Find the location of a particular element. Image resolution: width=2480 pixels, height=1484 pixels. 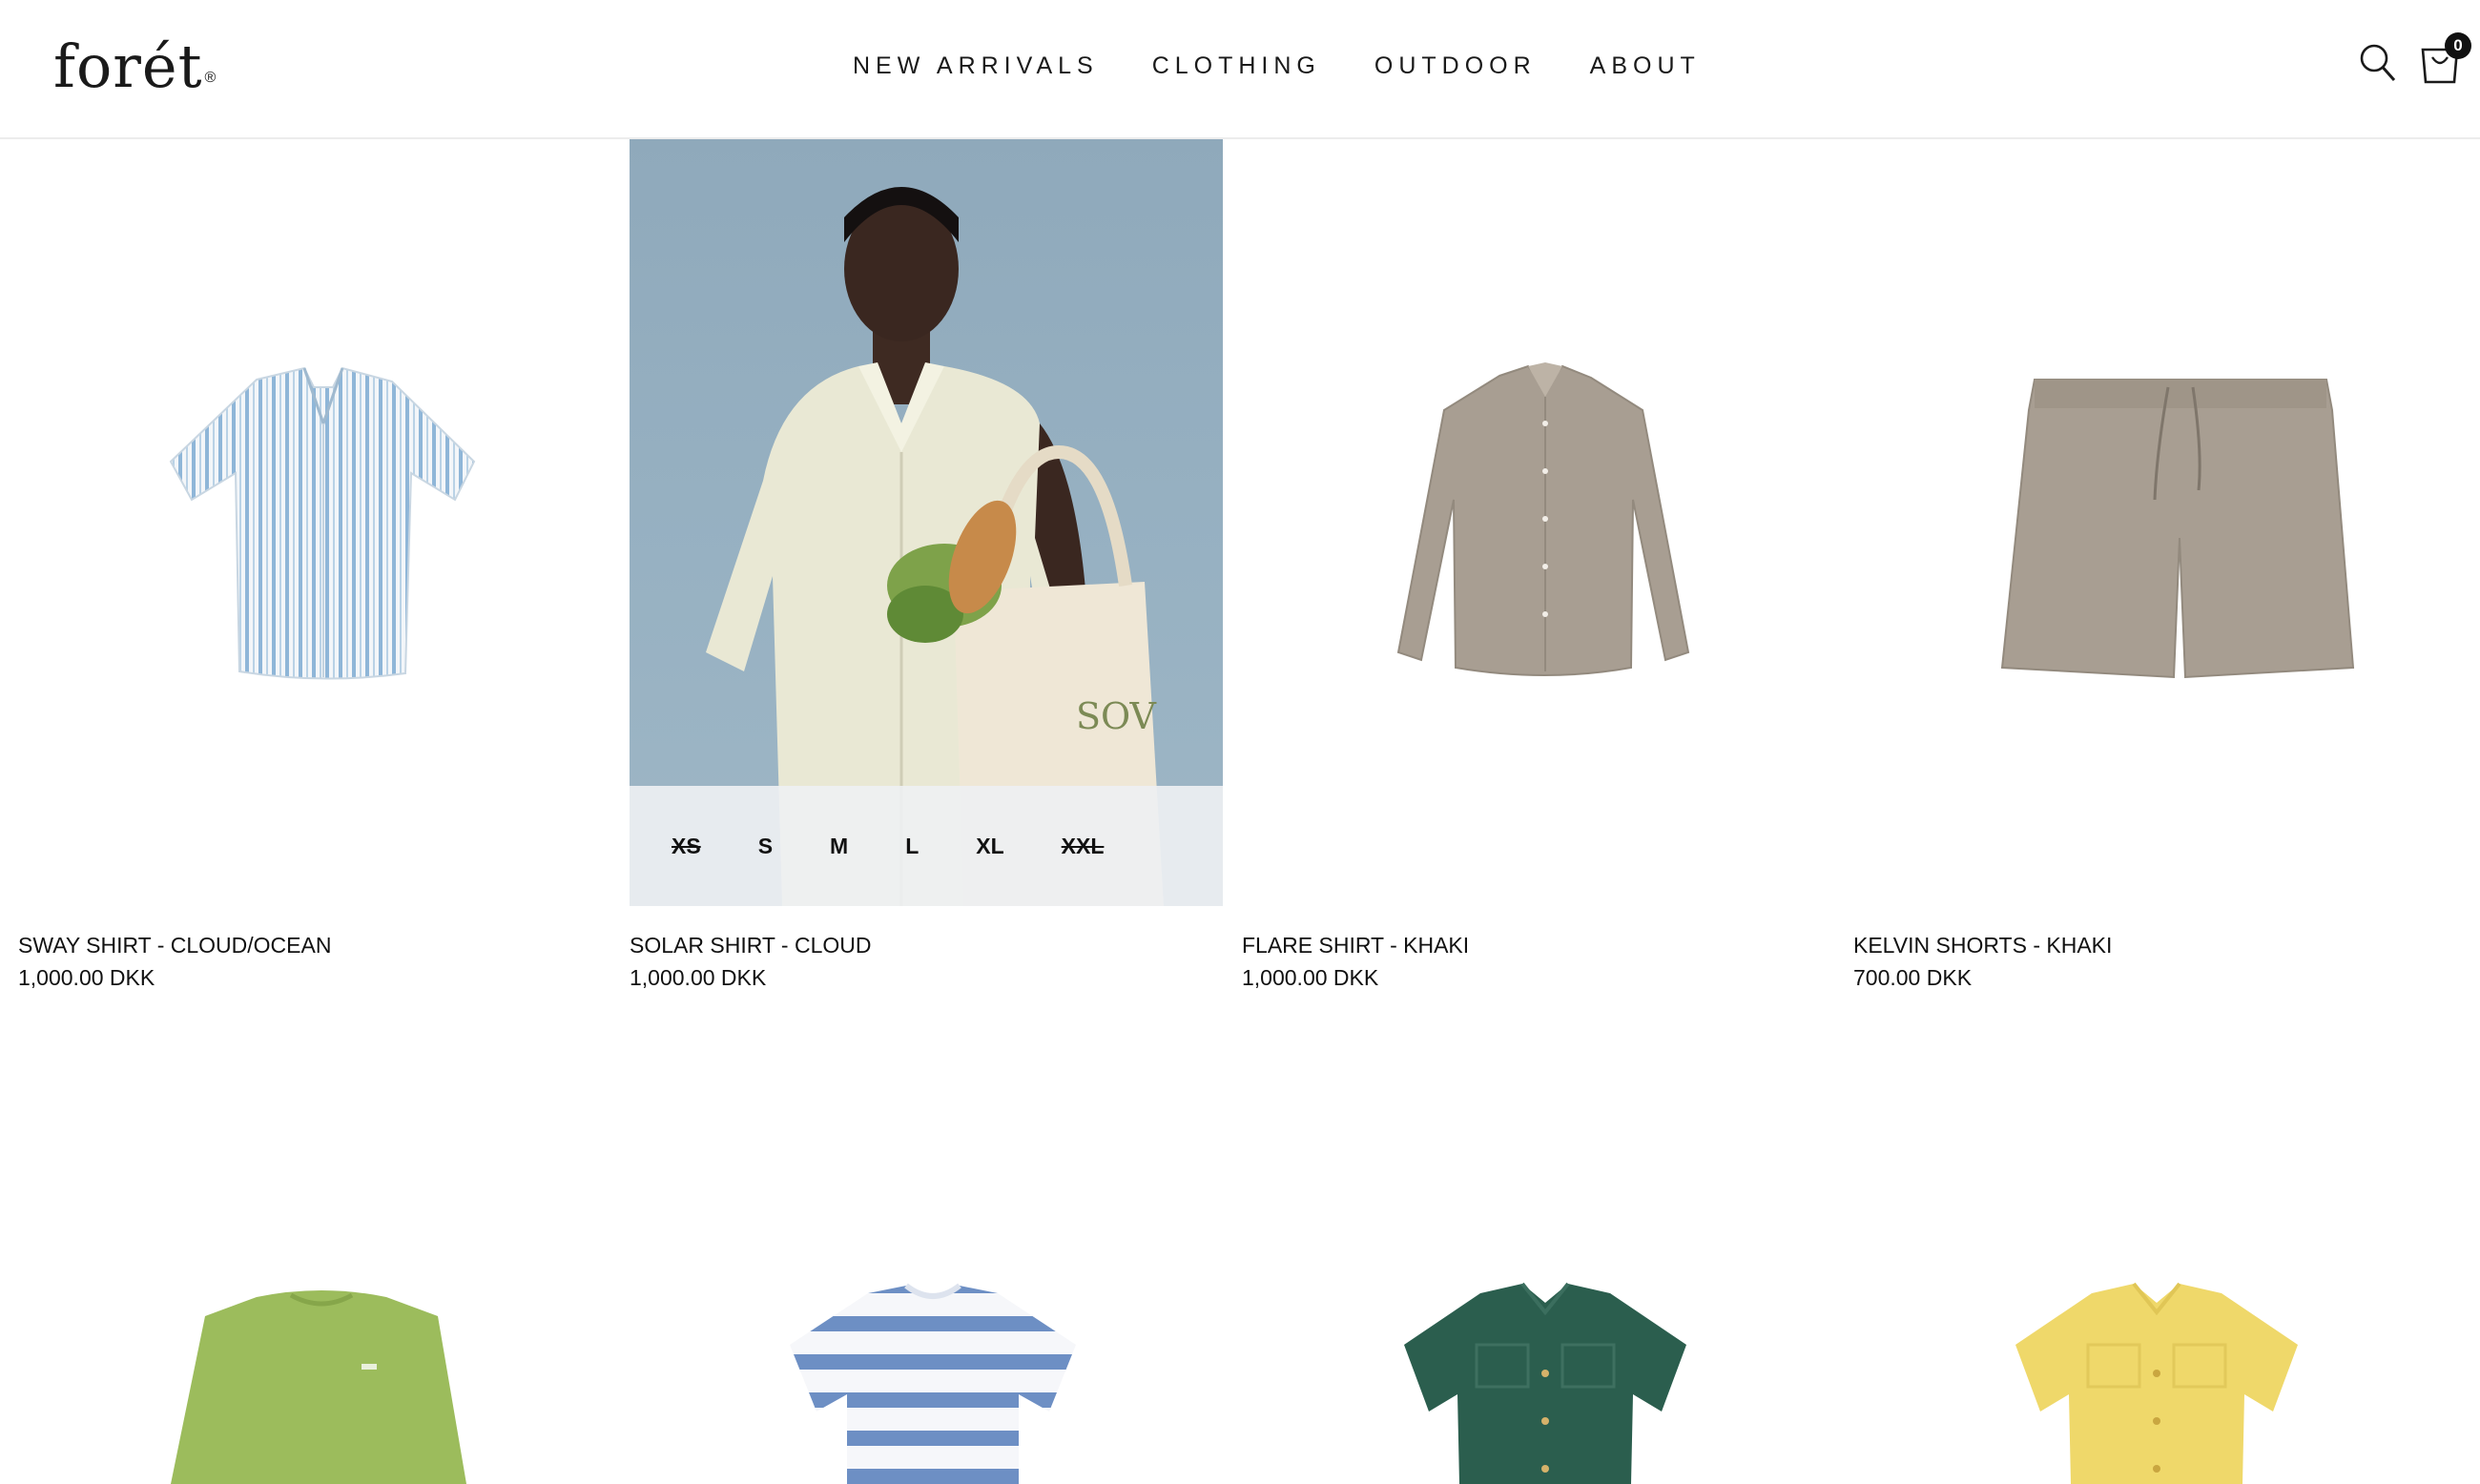

size-option-m: M is located at coordinates (839, 846).